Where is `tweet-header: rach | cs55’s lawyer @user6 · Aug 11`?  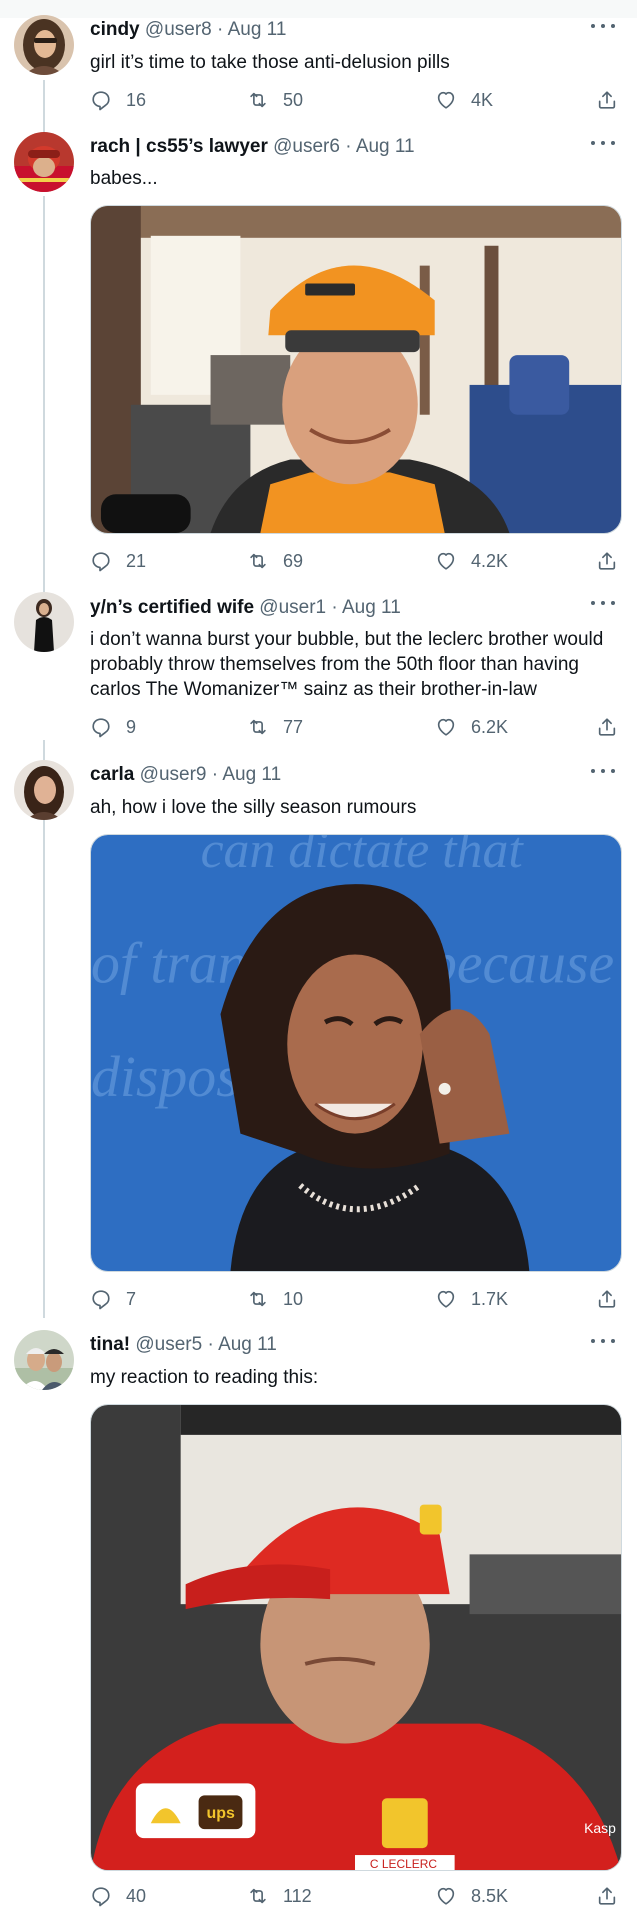
tweet-header: rach | cs55’s lawyer @user6 · Aug 11 is located at coordinates (348, 147).